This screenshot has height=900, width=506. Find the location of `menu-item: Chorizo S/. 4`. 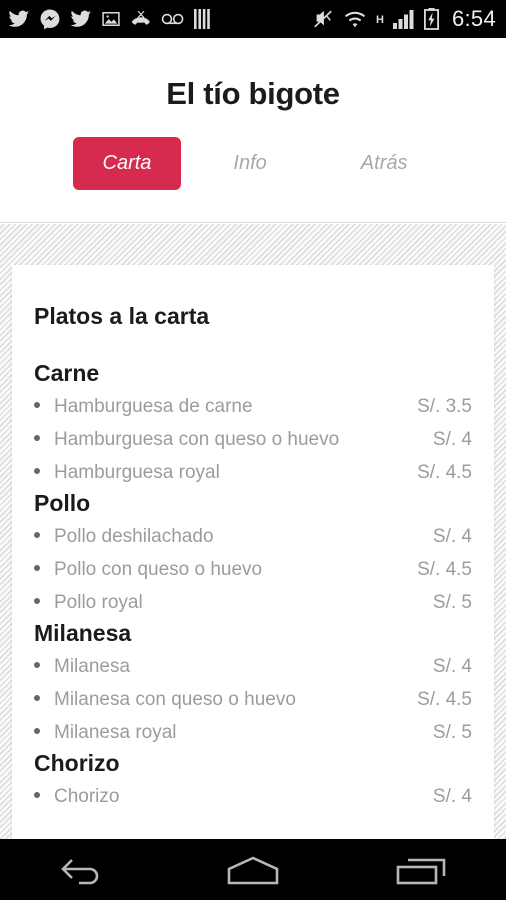

menu-item: Chorizo S/. 4 is located at coordinates (253, 797).